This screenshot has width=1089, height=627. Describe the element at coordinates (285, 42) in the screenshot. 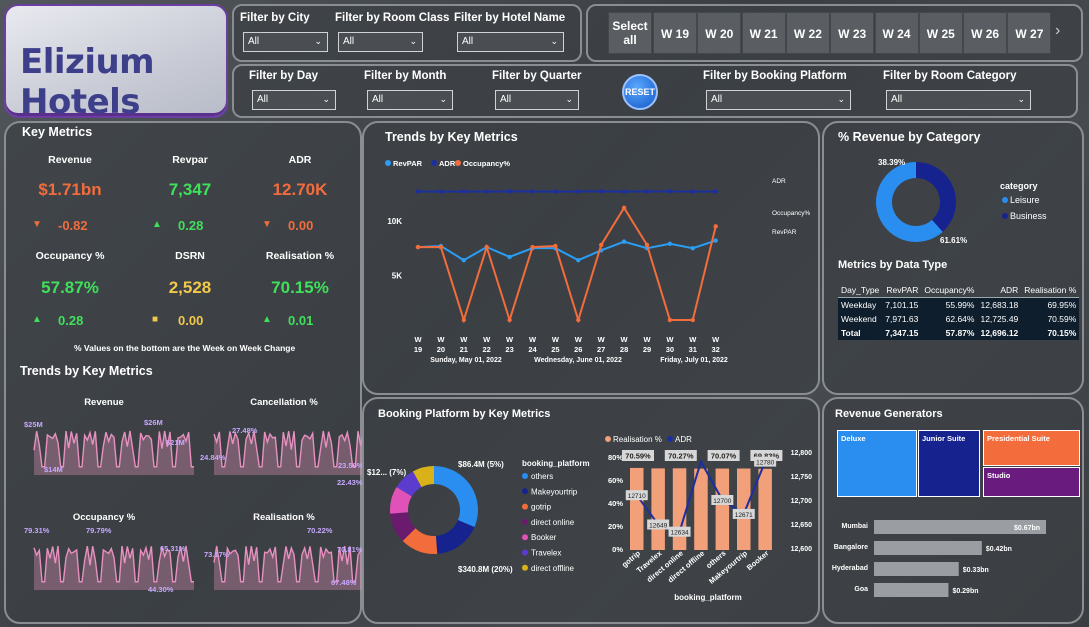

I see `filter-dropdown-1: All ⌄` at that location.